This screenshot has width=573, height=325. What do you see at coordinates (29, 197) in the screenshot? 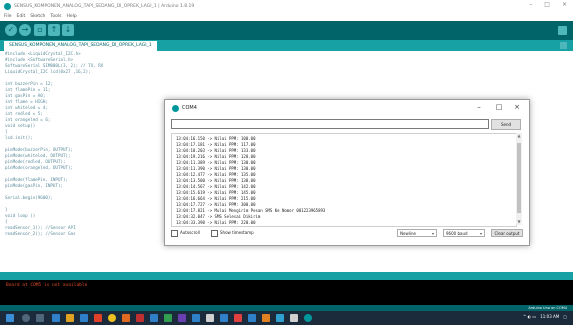
I see `code-line: Serial.begin(9600);` at bounding box center [29, 197].